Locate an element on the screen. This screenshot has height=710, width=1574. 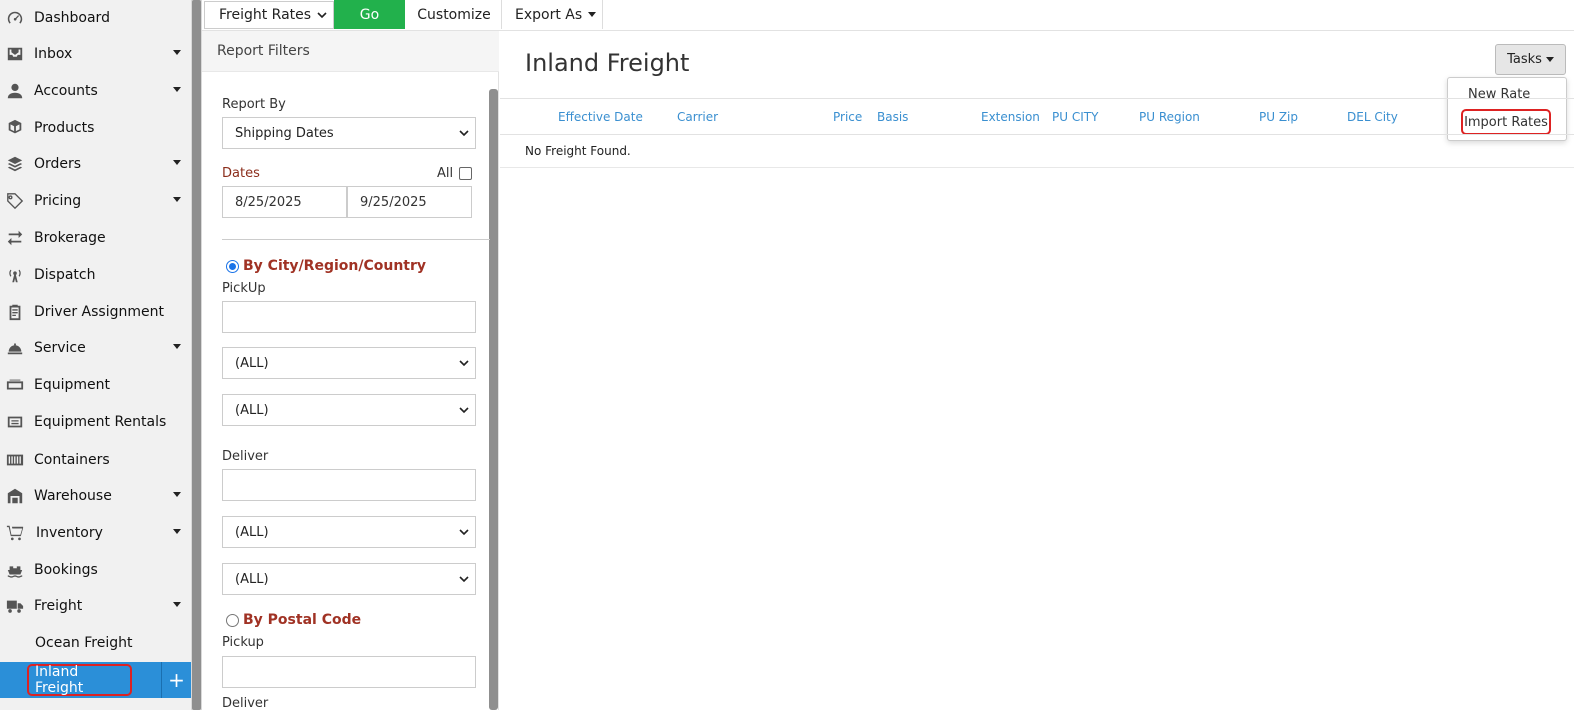
column-header-pu-zip: PU Zip is located at coordinates (1278, 117).